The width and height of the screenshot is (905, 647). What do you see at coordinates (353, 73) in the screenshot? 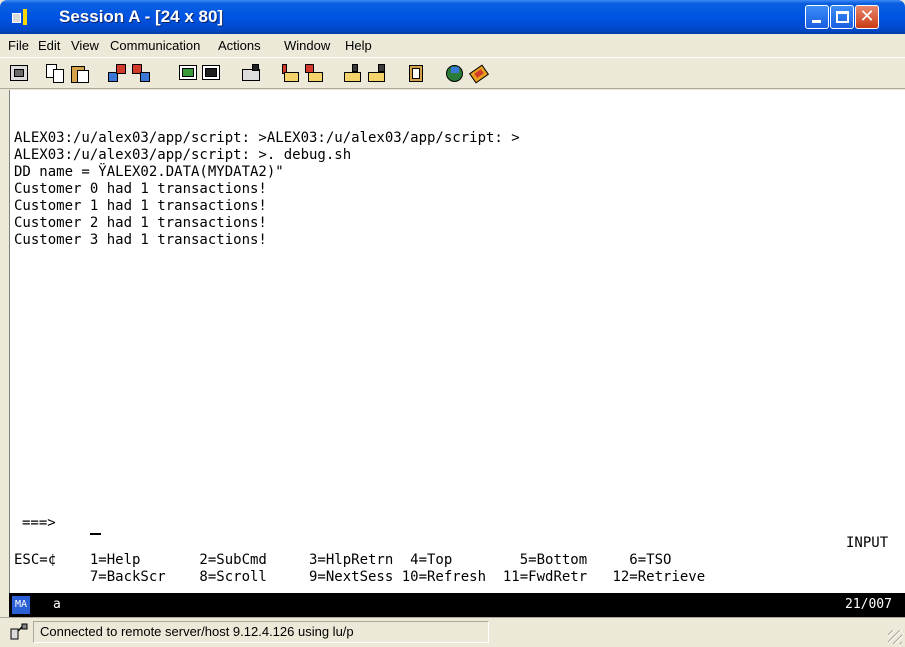
I see `play-macro-icon` at bounding box center [353, 73].